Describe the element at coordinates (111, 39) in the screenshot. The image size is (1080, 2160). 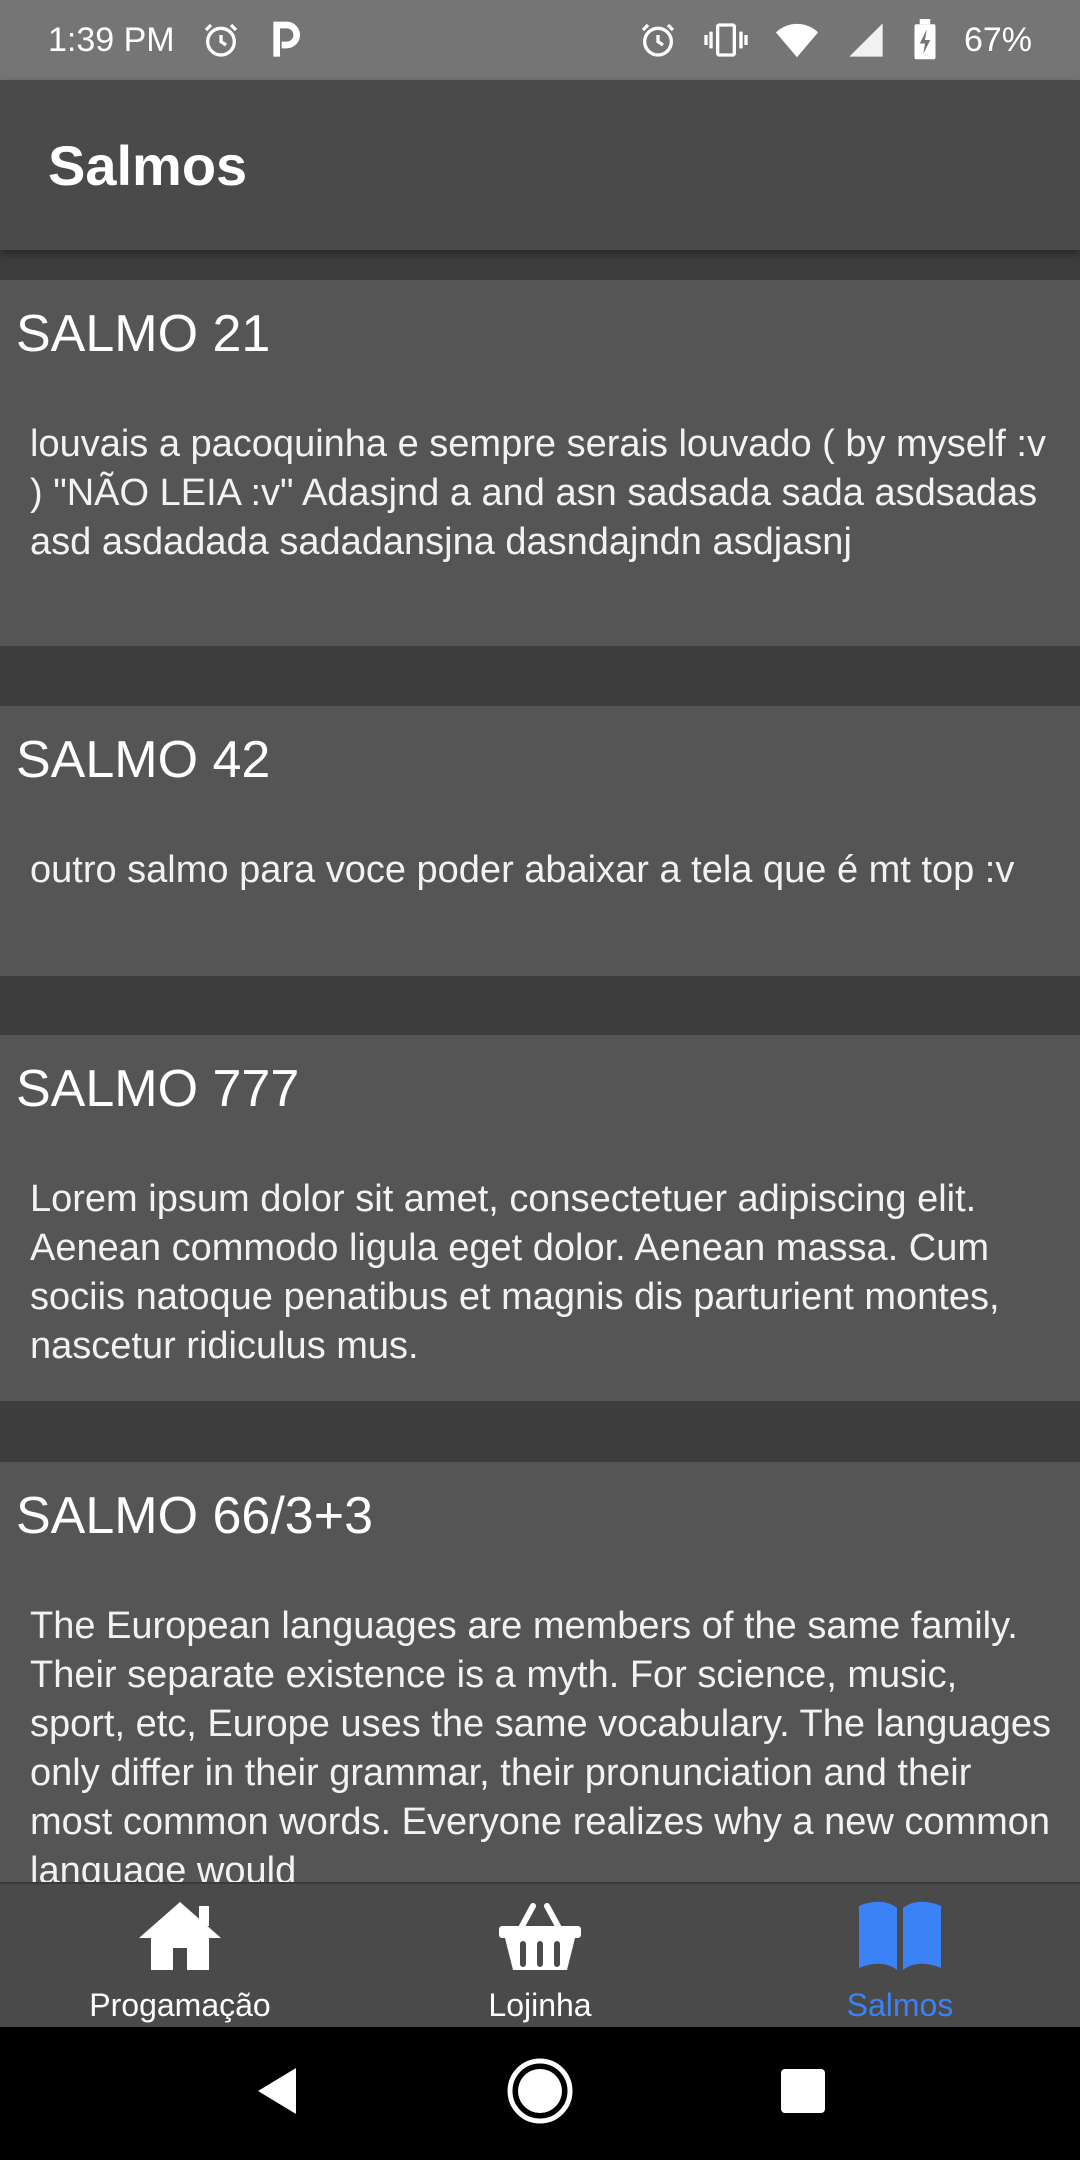
I see `status-time: 1:39 PM` at that location.